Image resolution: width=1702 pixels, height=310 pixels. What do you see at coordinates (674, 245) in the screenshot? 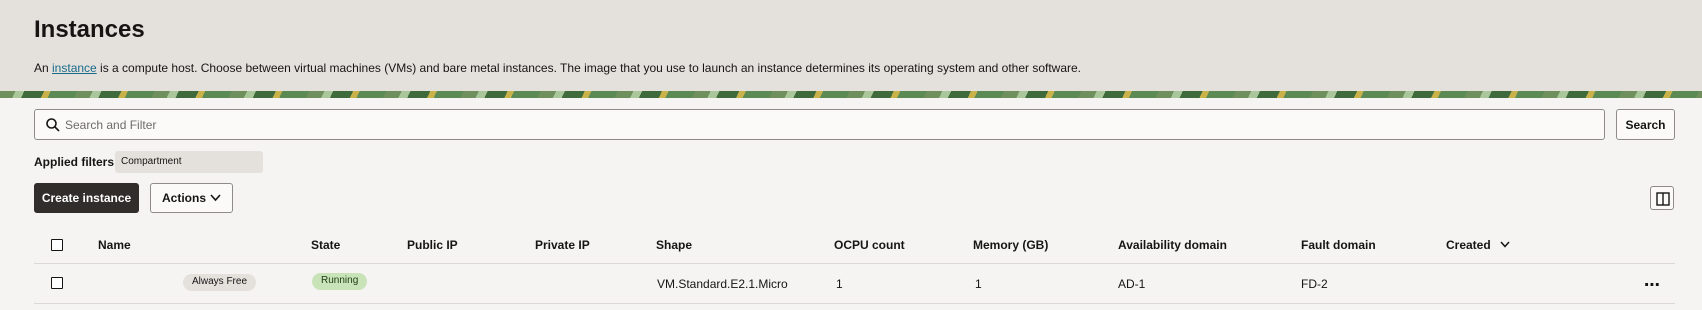
I see `column-header-shape: Shape` at bounding box center [674, 245].